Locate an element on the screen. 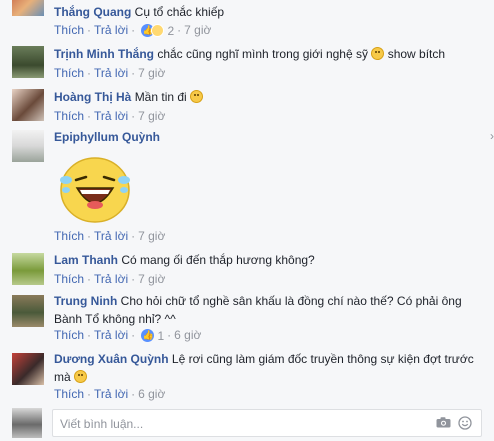  comment-text-line2: Bành Tổ không nhỉ? ^^ is located at coordinates (115, 319).